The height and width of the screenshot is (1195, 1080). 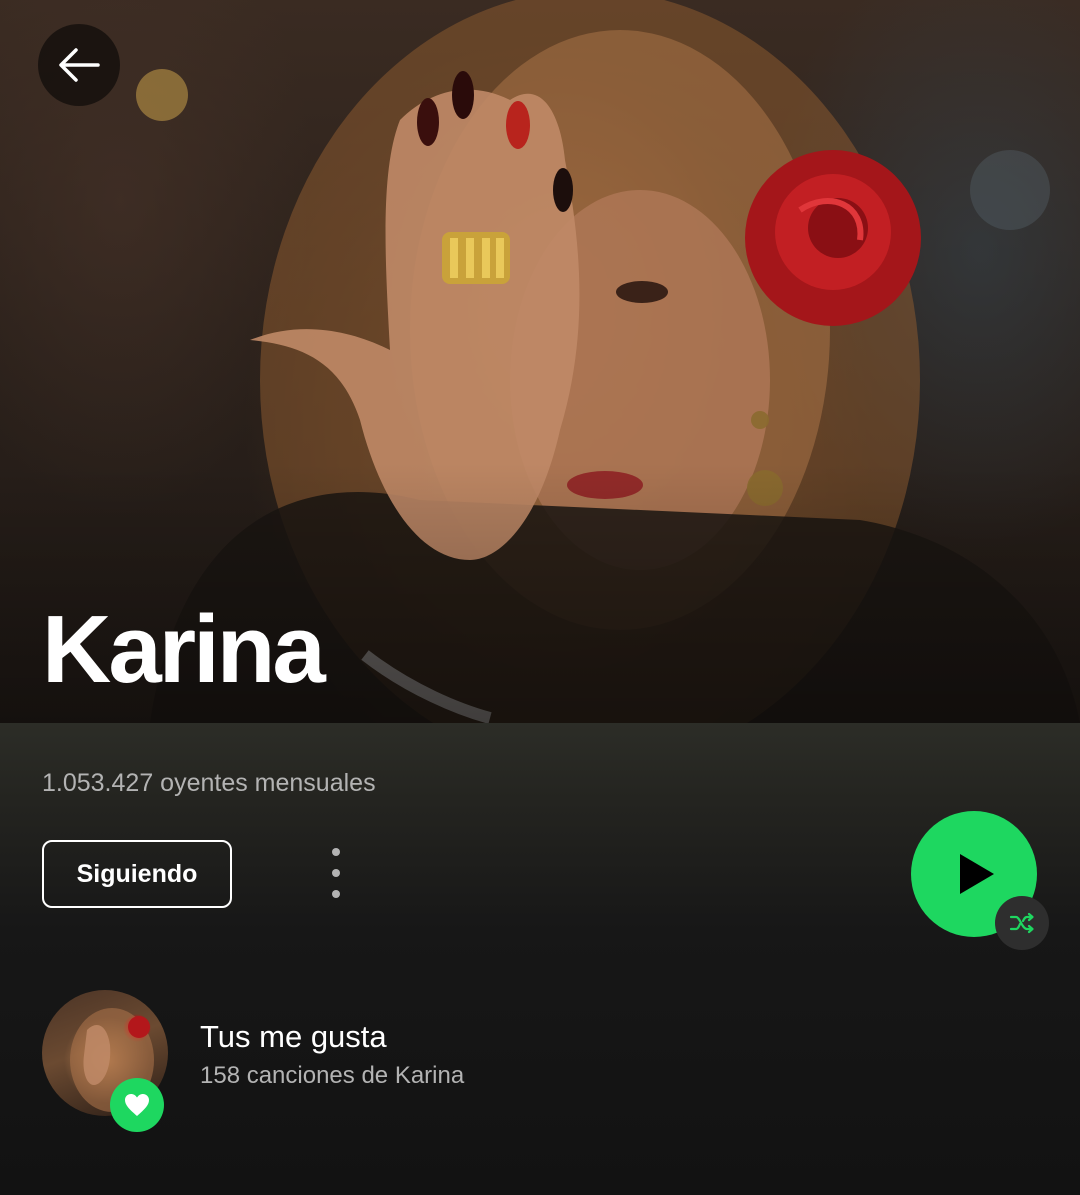 I want to click on arrow-left-icon, so click(x=79, y=65).